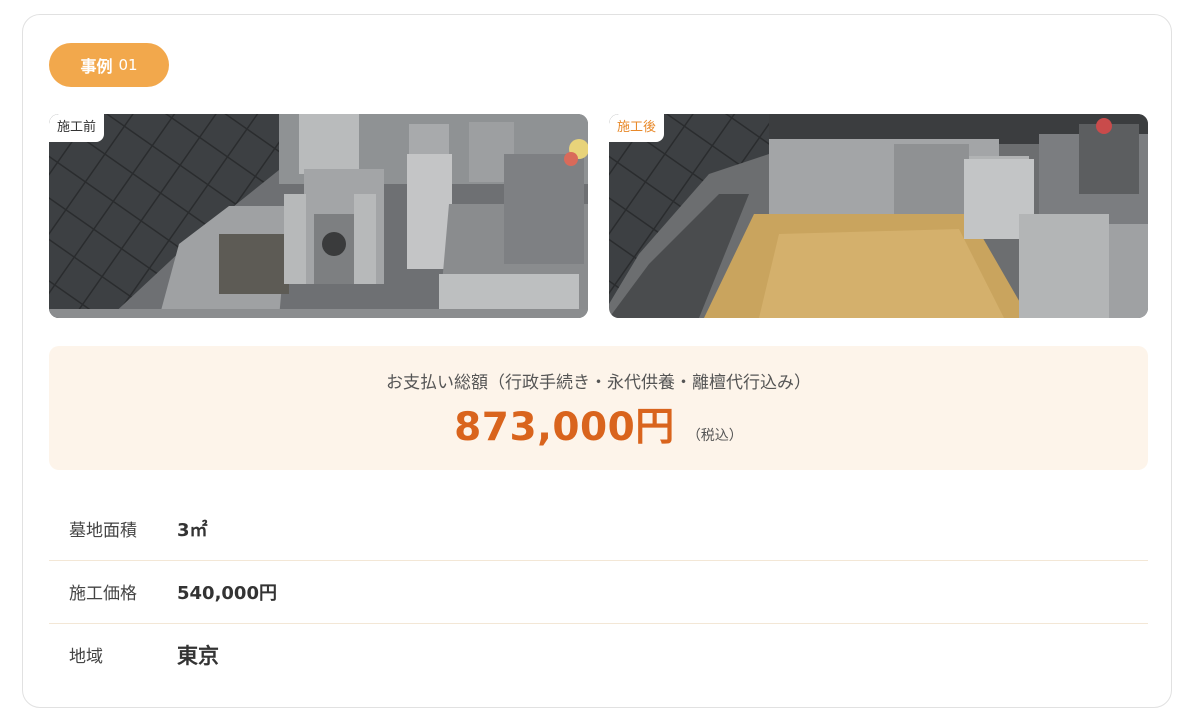 Image resolution: width=1200 pixels, height=727 pixels. I want to click on before-photo-image, so click(318, 216).